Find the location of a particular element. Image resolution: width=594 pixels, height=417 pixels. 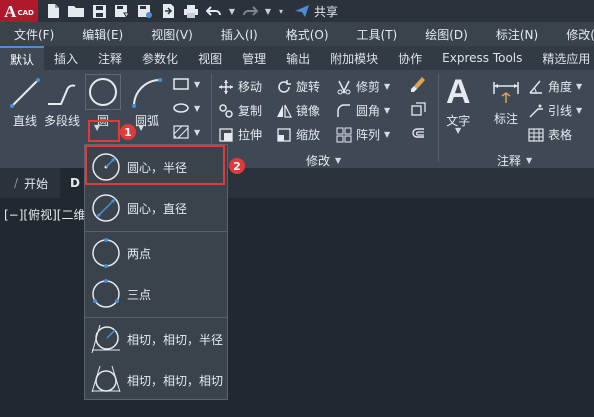

mirror-button: 镜像 is located at coordinates (298, 110).